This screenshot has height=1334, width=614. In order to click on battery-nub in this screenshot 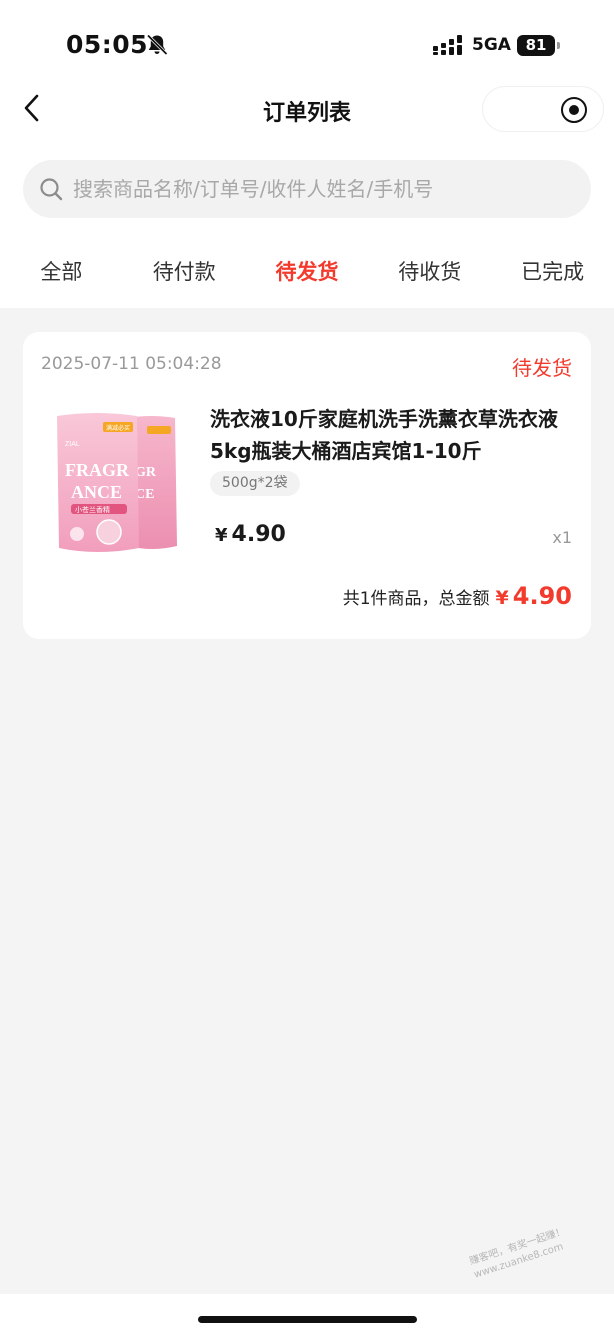, I will do `click(558, 45)`.